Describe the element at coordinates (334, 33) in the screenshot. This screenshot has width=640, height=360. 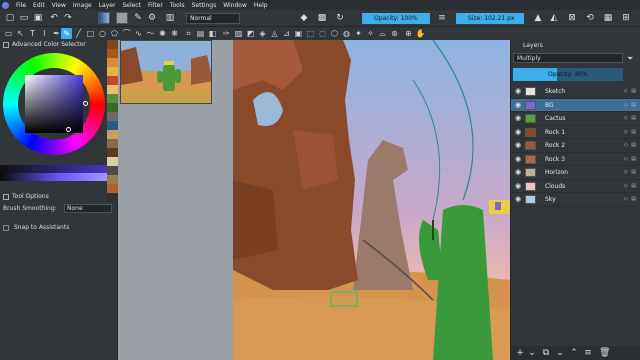
I see `polygon-select-icon: ⬡` at that location.